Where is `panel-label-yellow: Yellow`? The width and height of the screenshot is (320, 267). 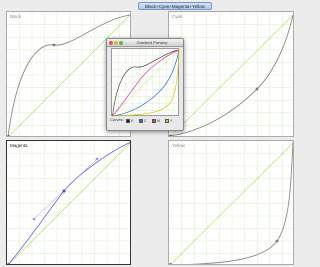 panel-label-yellow: Yellow is located at coordinates (178, 145).